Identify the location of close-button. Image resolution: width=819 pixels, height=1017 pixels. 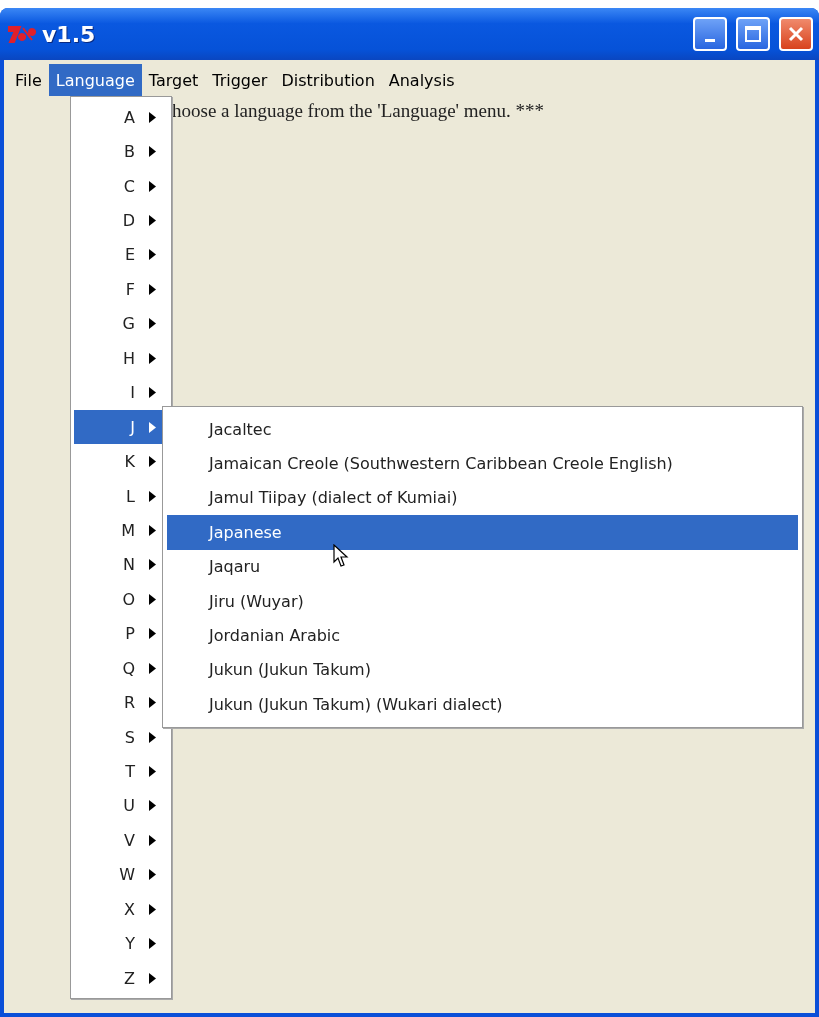
(796, 34).